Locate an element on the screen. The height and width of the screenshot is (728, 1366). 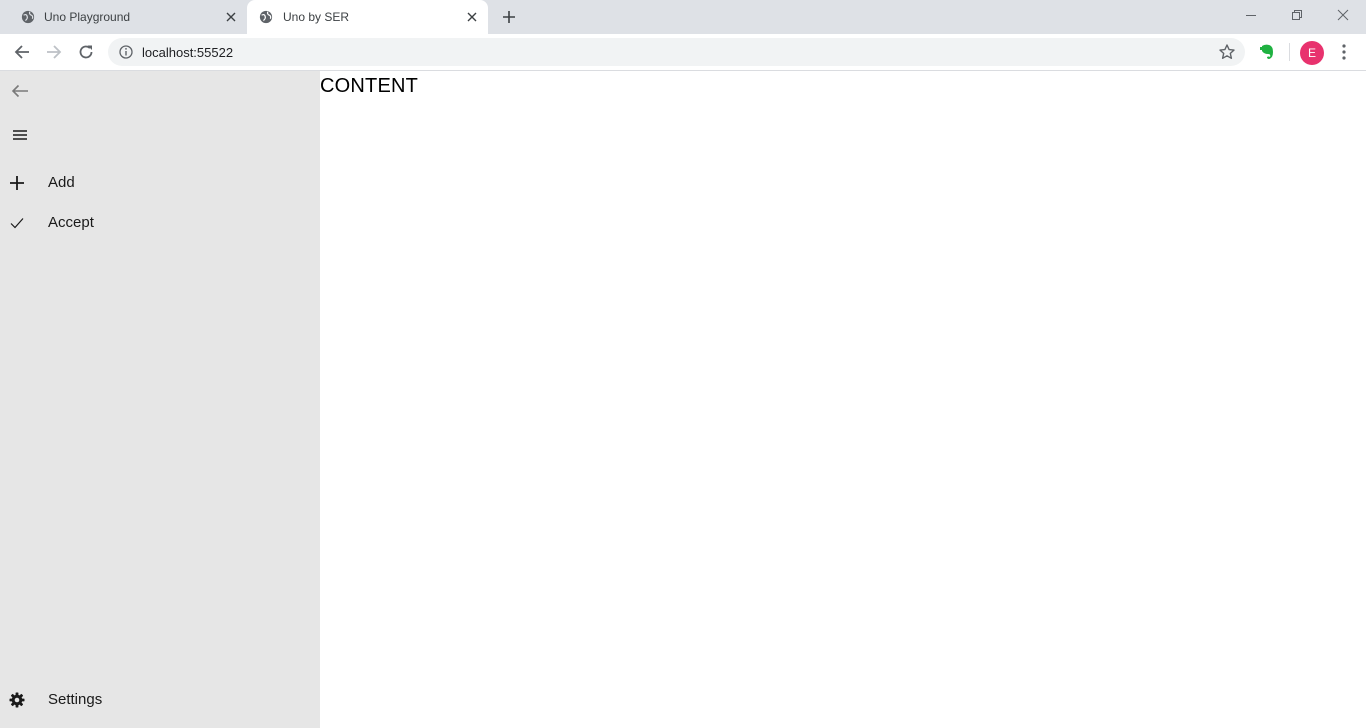
minimize-button is located at coordinates (1251, 15).